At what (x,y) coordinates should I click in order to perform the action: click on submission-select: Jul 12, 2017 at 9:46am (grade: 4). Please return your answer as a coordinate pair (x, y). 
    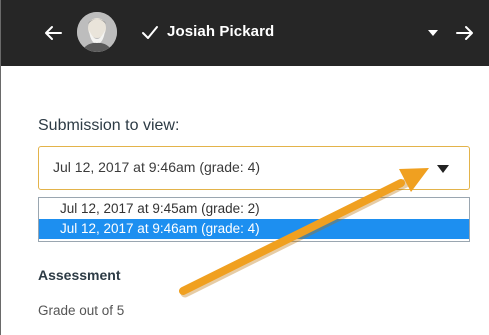
    Looking at the image, I should click on (254, 168).